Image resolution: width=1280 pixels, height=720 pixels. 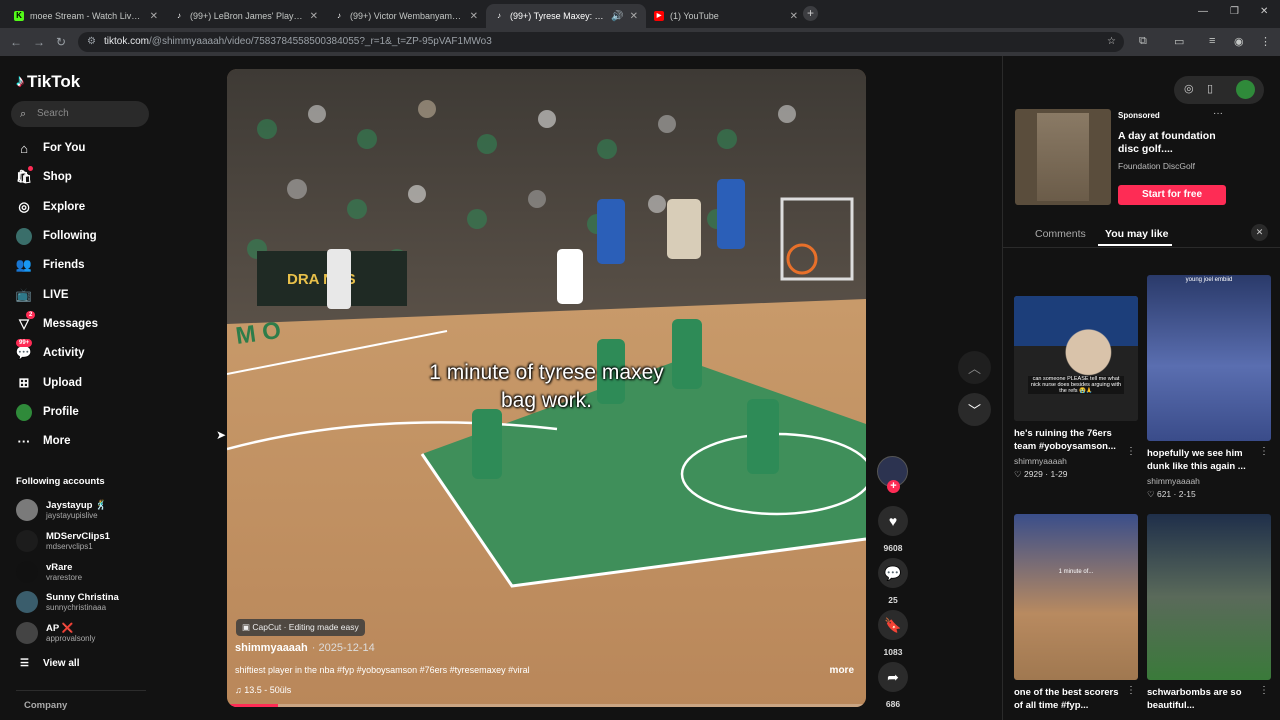 What do you see at coordinates (1239, 41) in the screenshot?
I see `profile-icon: ◉` at bounding box center [1239, 41].